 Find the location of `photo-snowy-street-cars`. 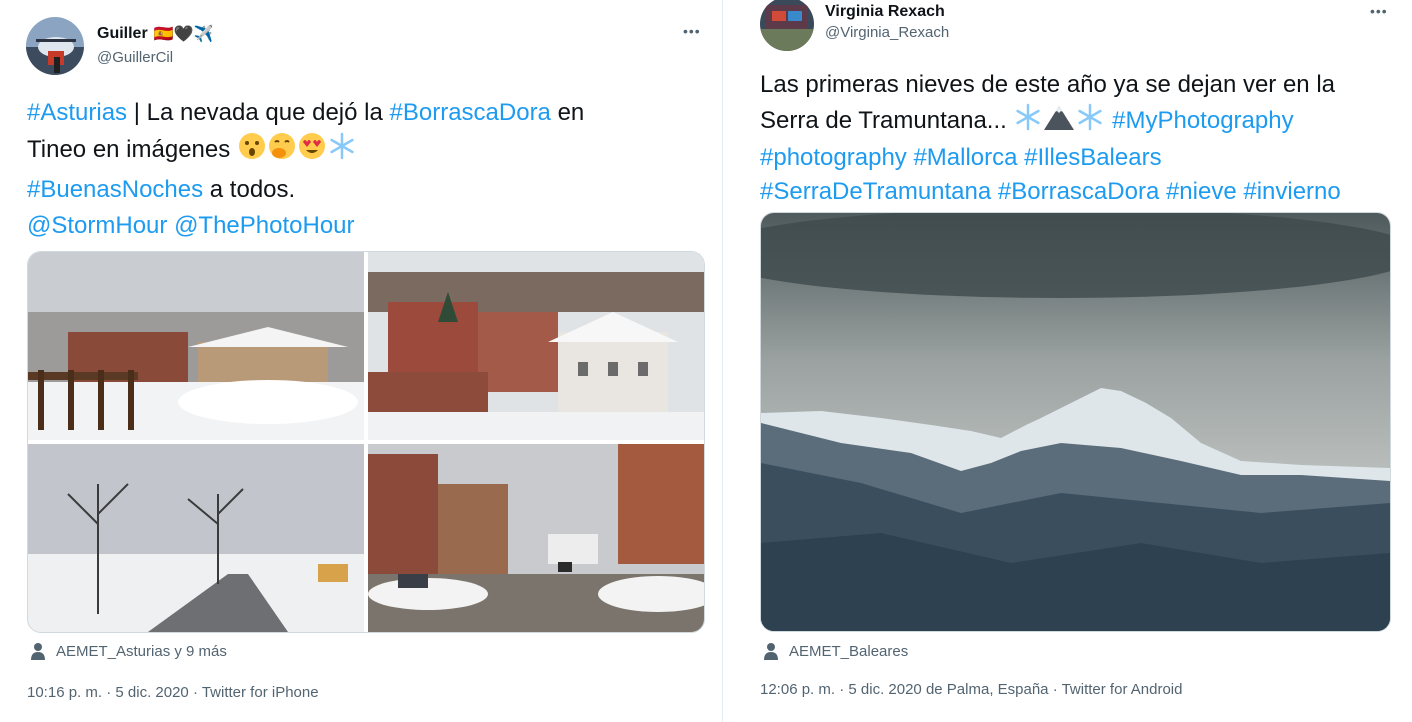

photo-snowy-street-cars is located at coordinates (536, 538).